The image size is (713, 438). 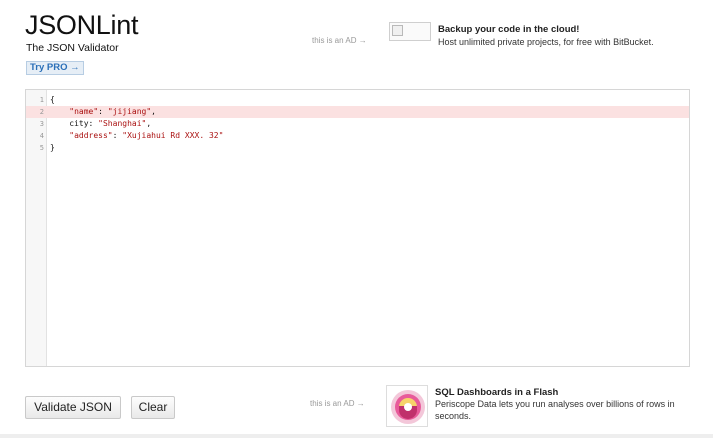 I want to click on line-number: 1, so click(x=41, y=100).